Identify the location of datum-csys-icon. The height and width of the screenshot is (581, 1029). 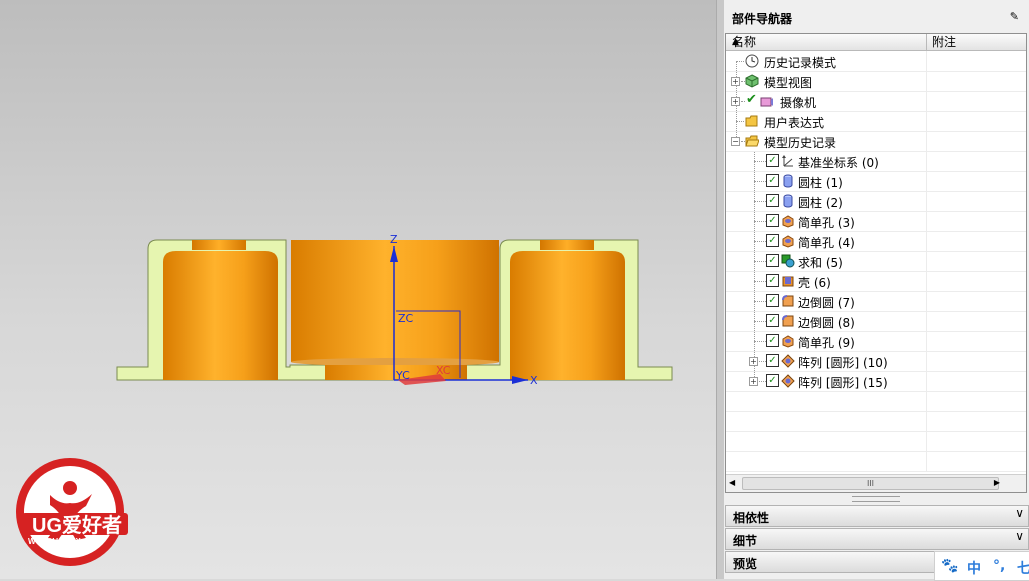
(787, 161).